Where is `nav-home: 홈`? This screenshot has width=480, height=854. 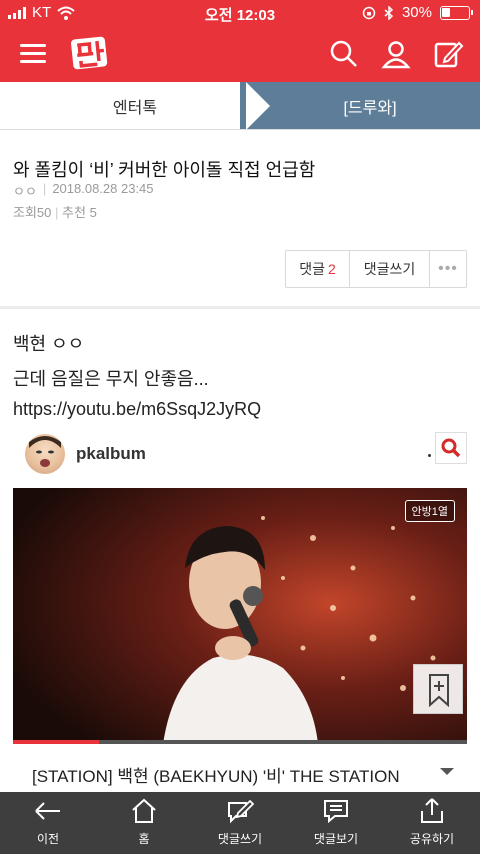
nav-home: 홈 is located at coordinates (144, 823).